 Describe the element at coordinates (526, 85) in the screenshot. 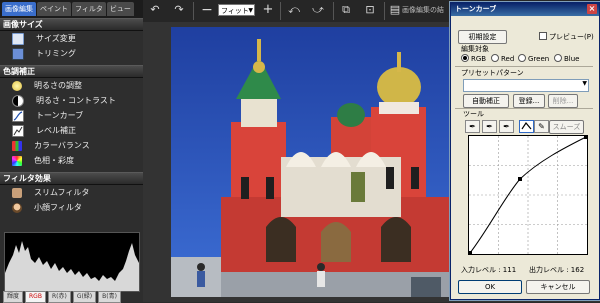

I see `preset-select: ▼` at that location.